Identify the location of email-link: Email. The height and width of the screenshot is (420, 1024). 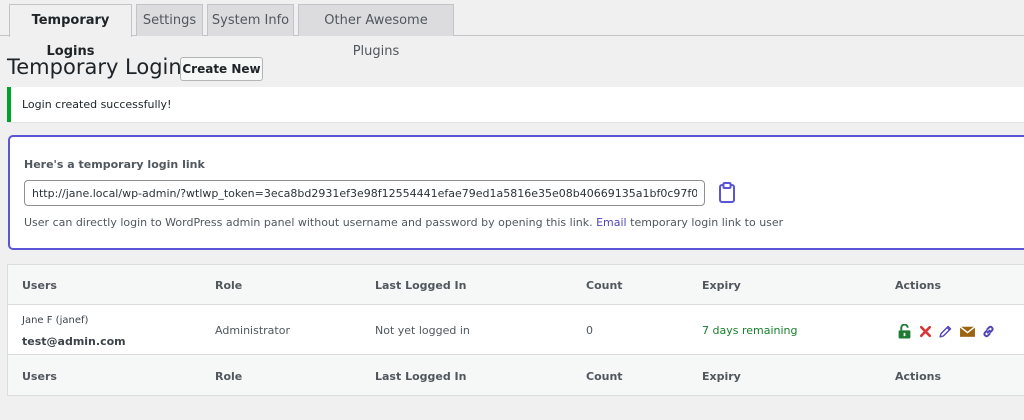
(611, 222).